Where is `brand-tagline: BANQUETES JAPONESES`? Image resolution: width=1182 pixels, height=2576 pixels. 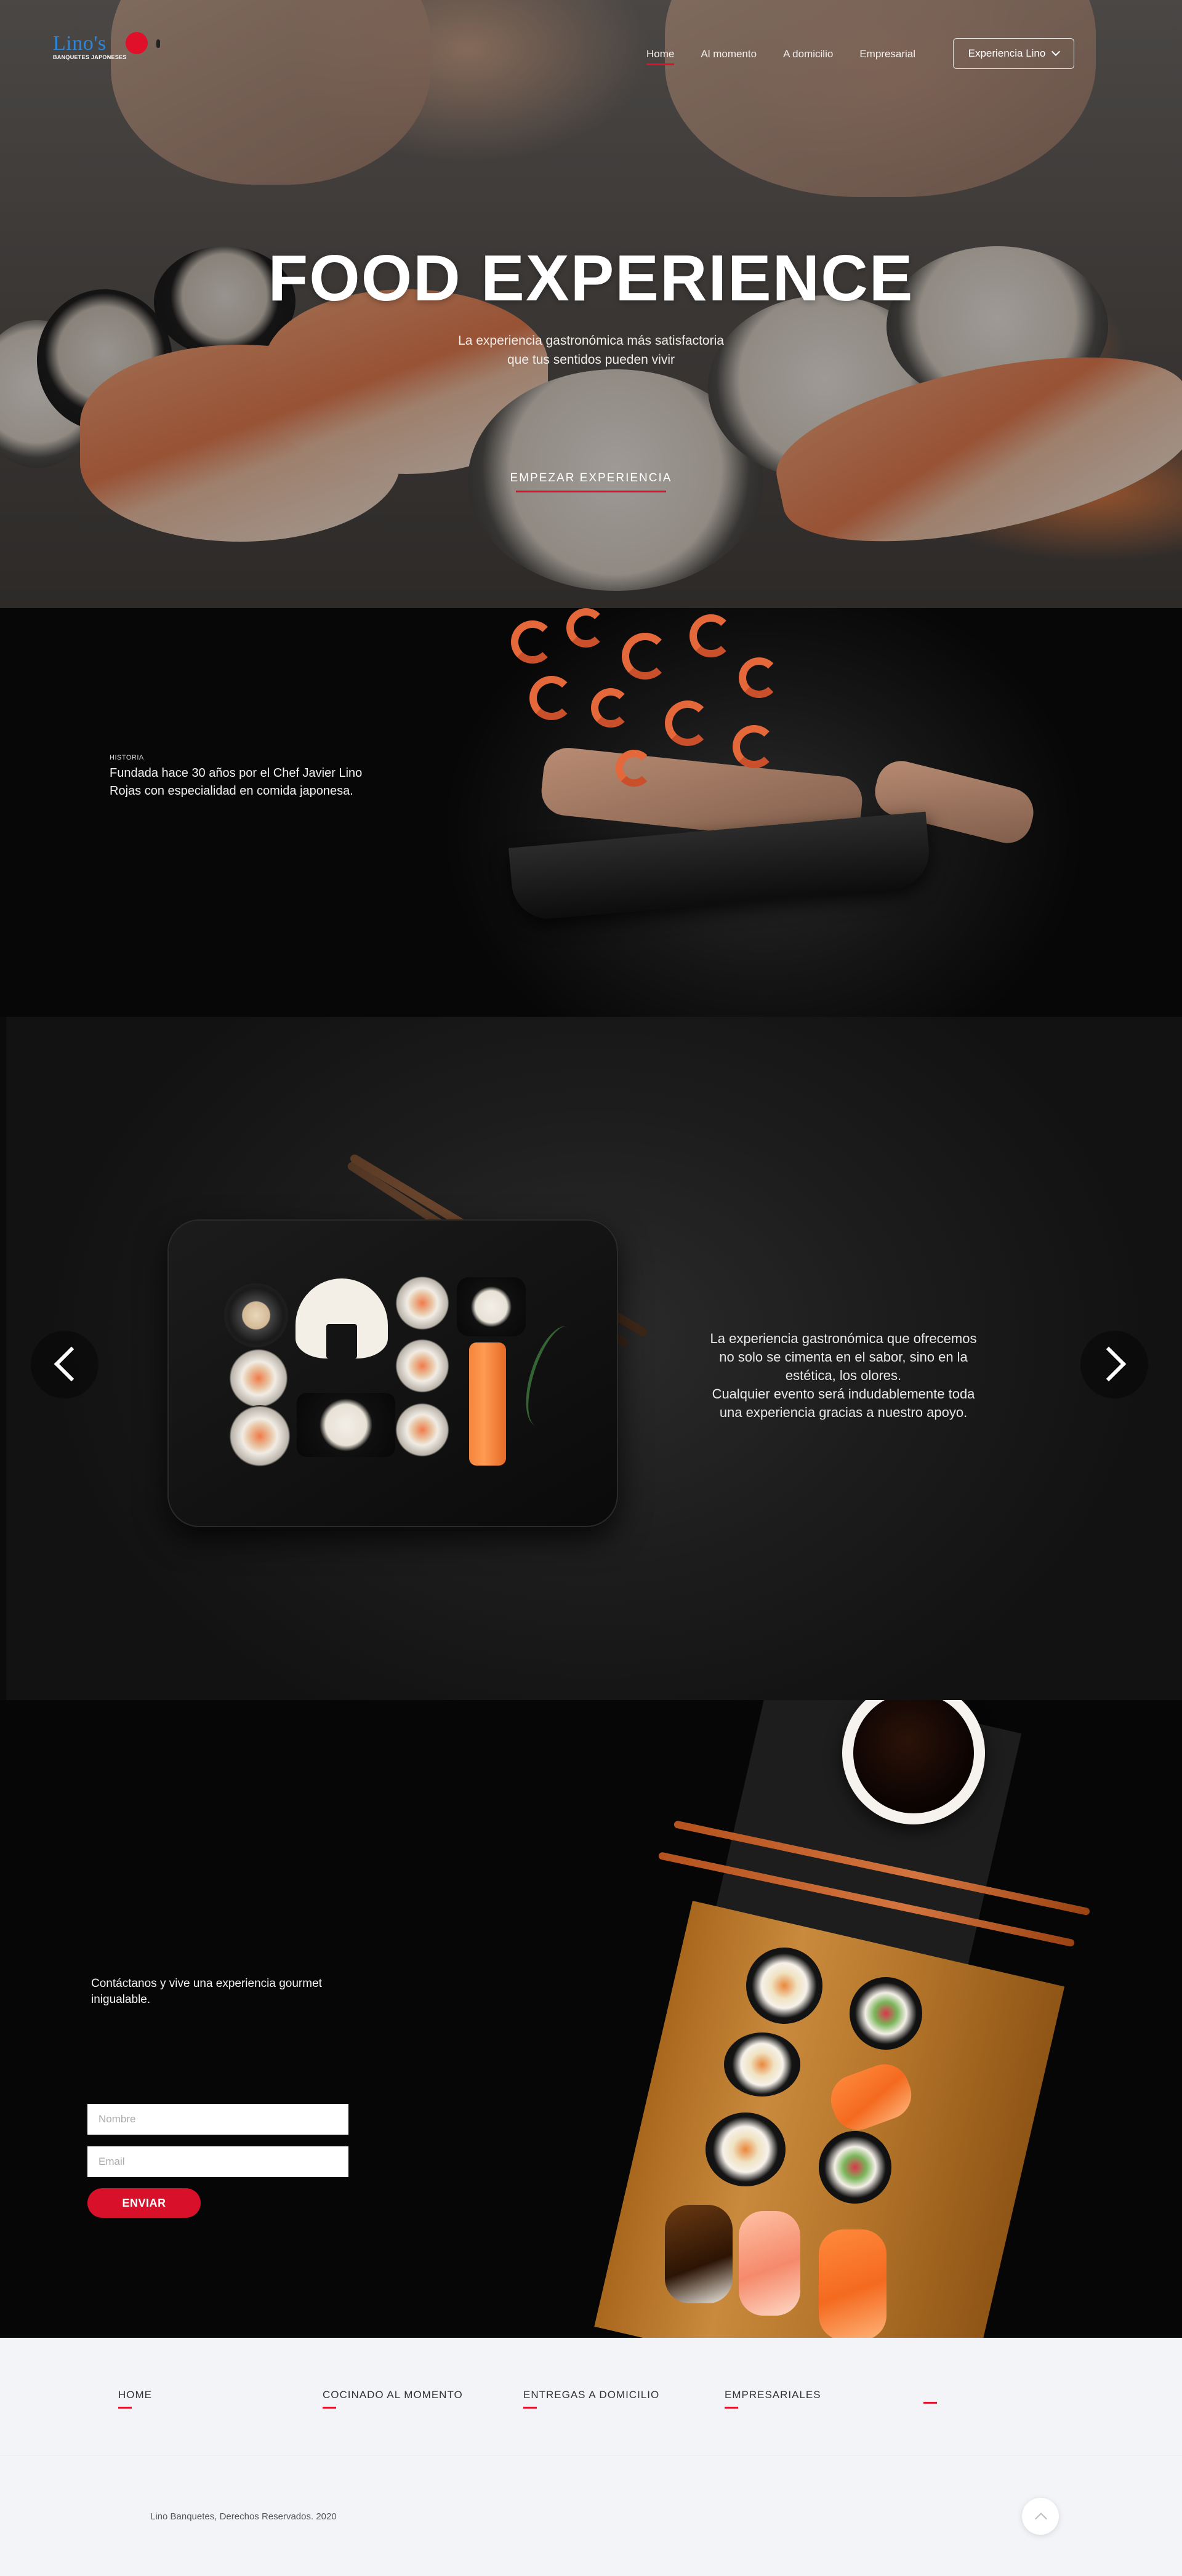 brand-tagline: BANQUETES JAPONESES is located at coordinates (90, 57).